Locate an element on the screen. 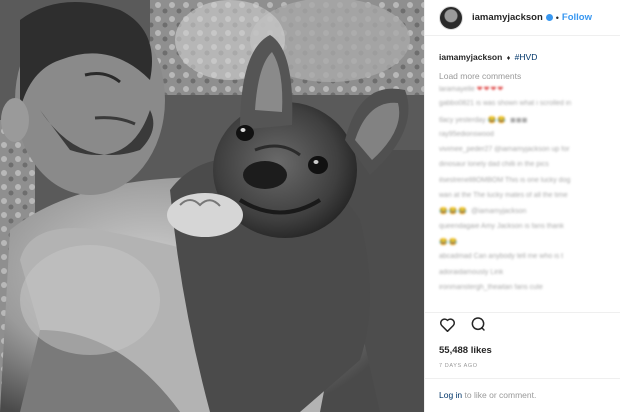 The height and width of the screenshot is (412, 620). comment-text: dinosaur lonely dad chilli in the pics is located at coordinates (494, 165).